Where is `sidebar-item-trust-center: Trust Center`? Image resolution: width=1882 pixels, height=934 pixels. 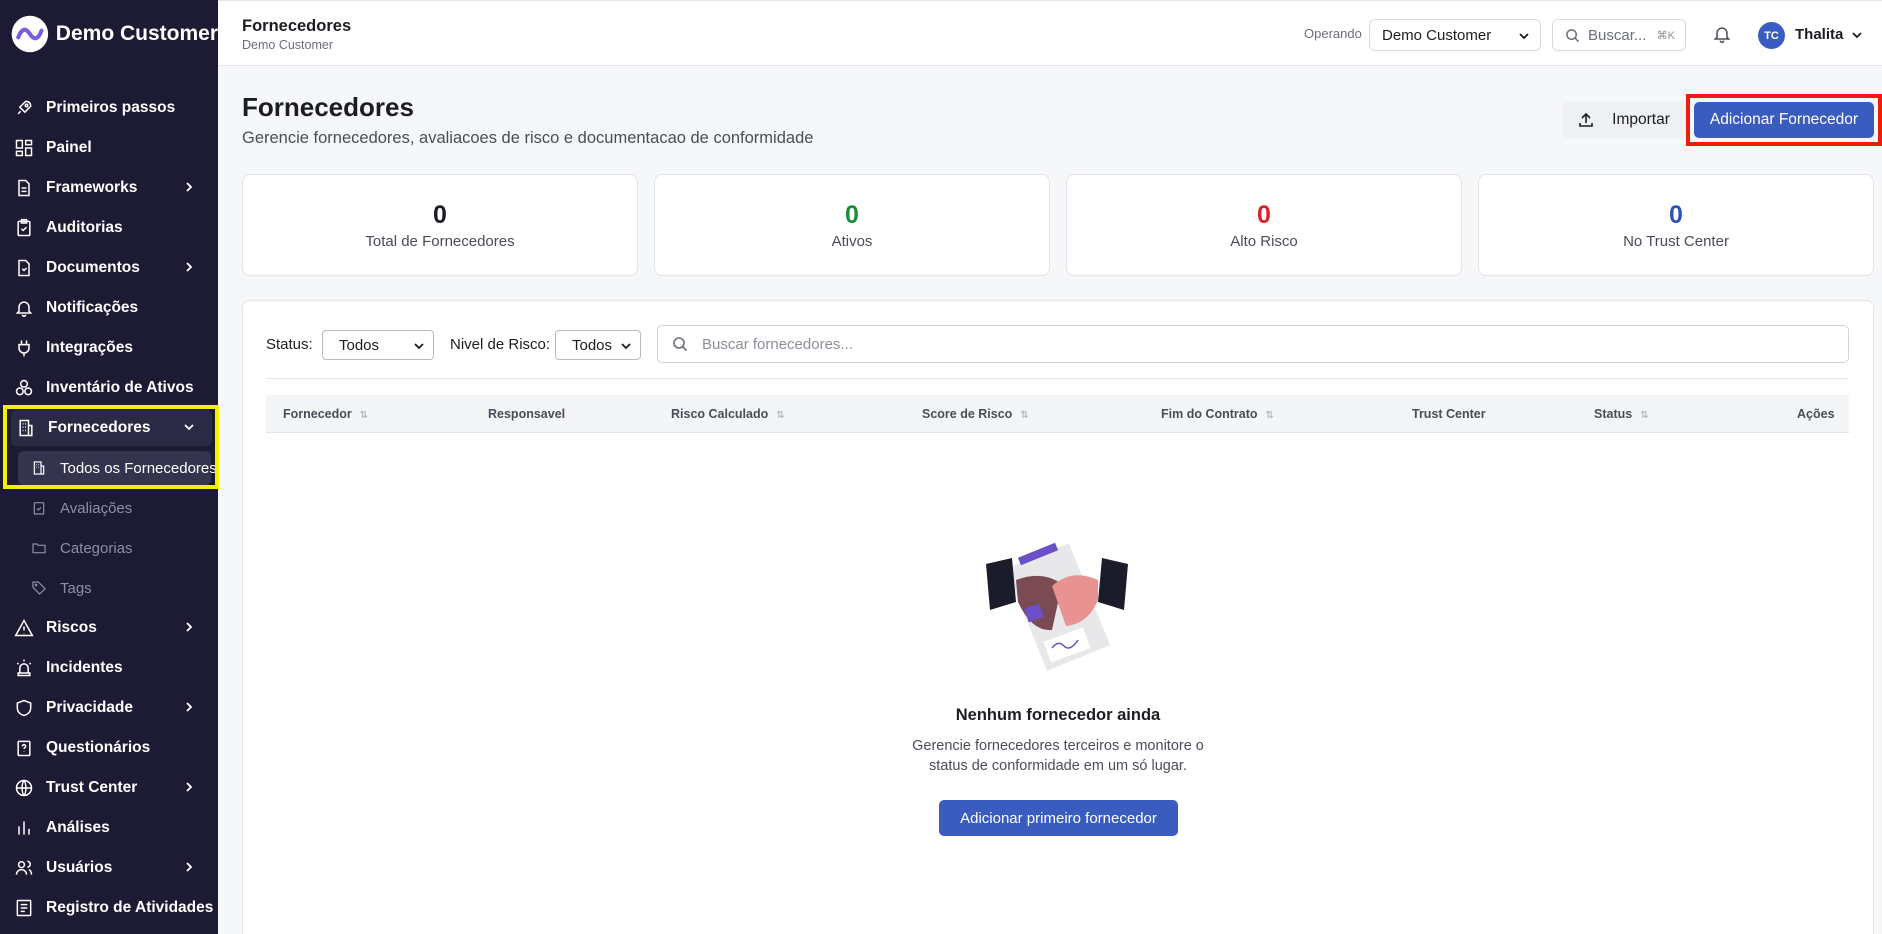
sidebar-item-trust-center: Trust Center is located at coordinates (109, 788).